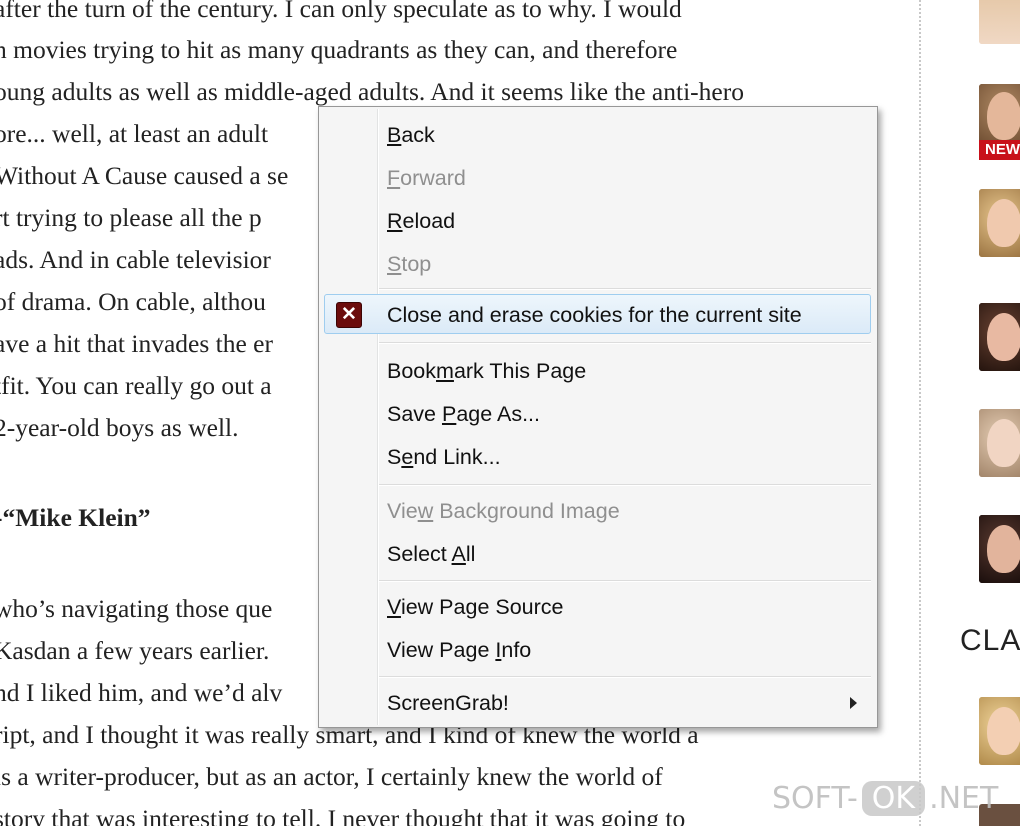 Image resolution: width=1020 pixels, height=826 pixels. What do you see at coordinates (475, 607) in the screenshot?
I see `menu-item-label: View Page Source` at bounding box center [475, 607].